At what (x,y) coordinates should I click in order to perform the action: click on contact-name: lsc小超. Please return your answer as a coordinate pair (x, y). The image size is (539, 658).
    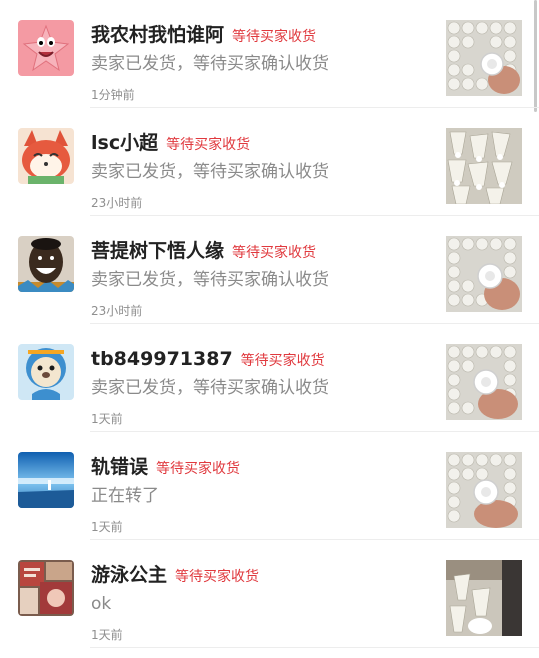
    Looking at the image, I should click on (125, 143).